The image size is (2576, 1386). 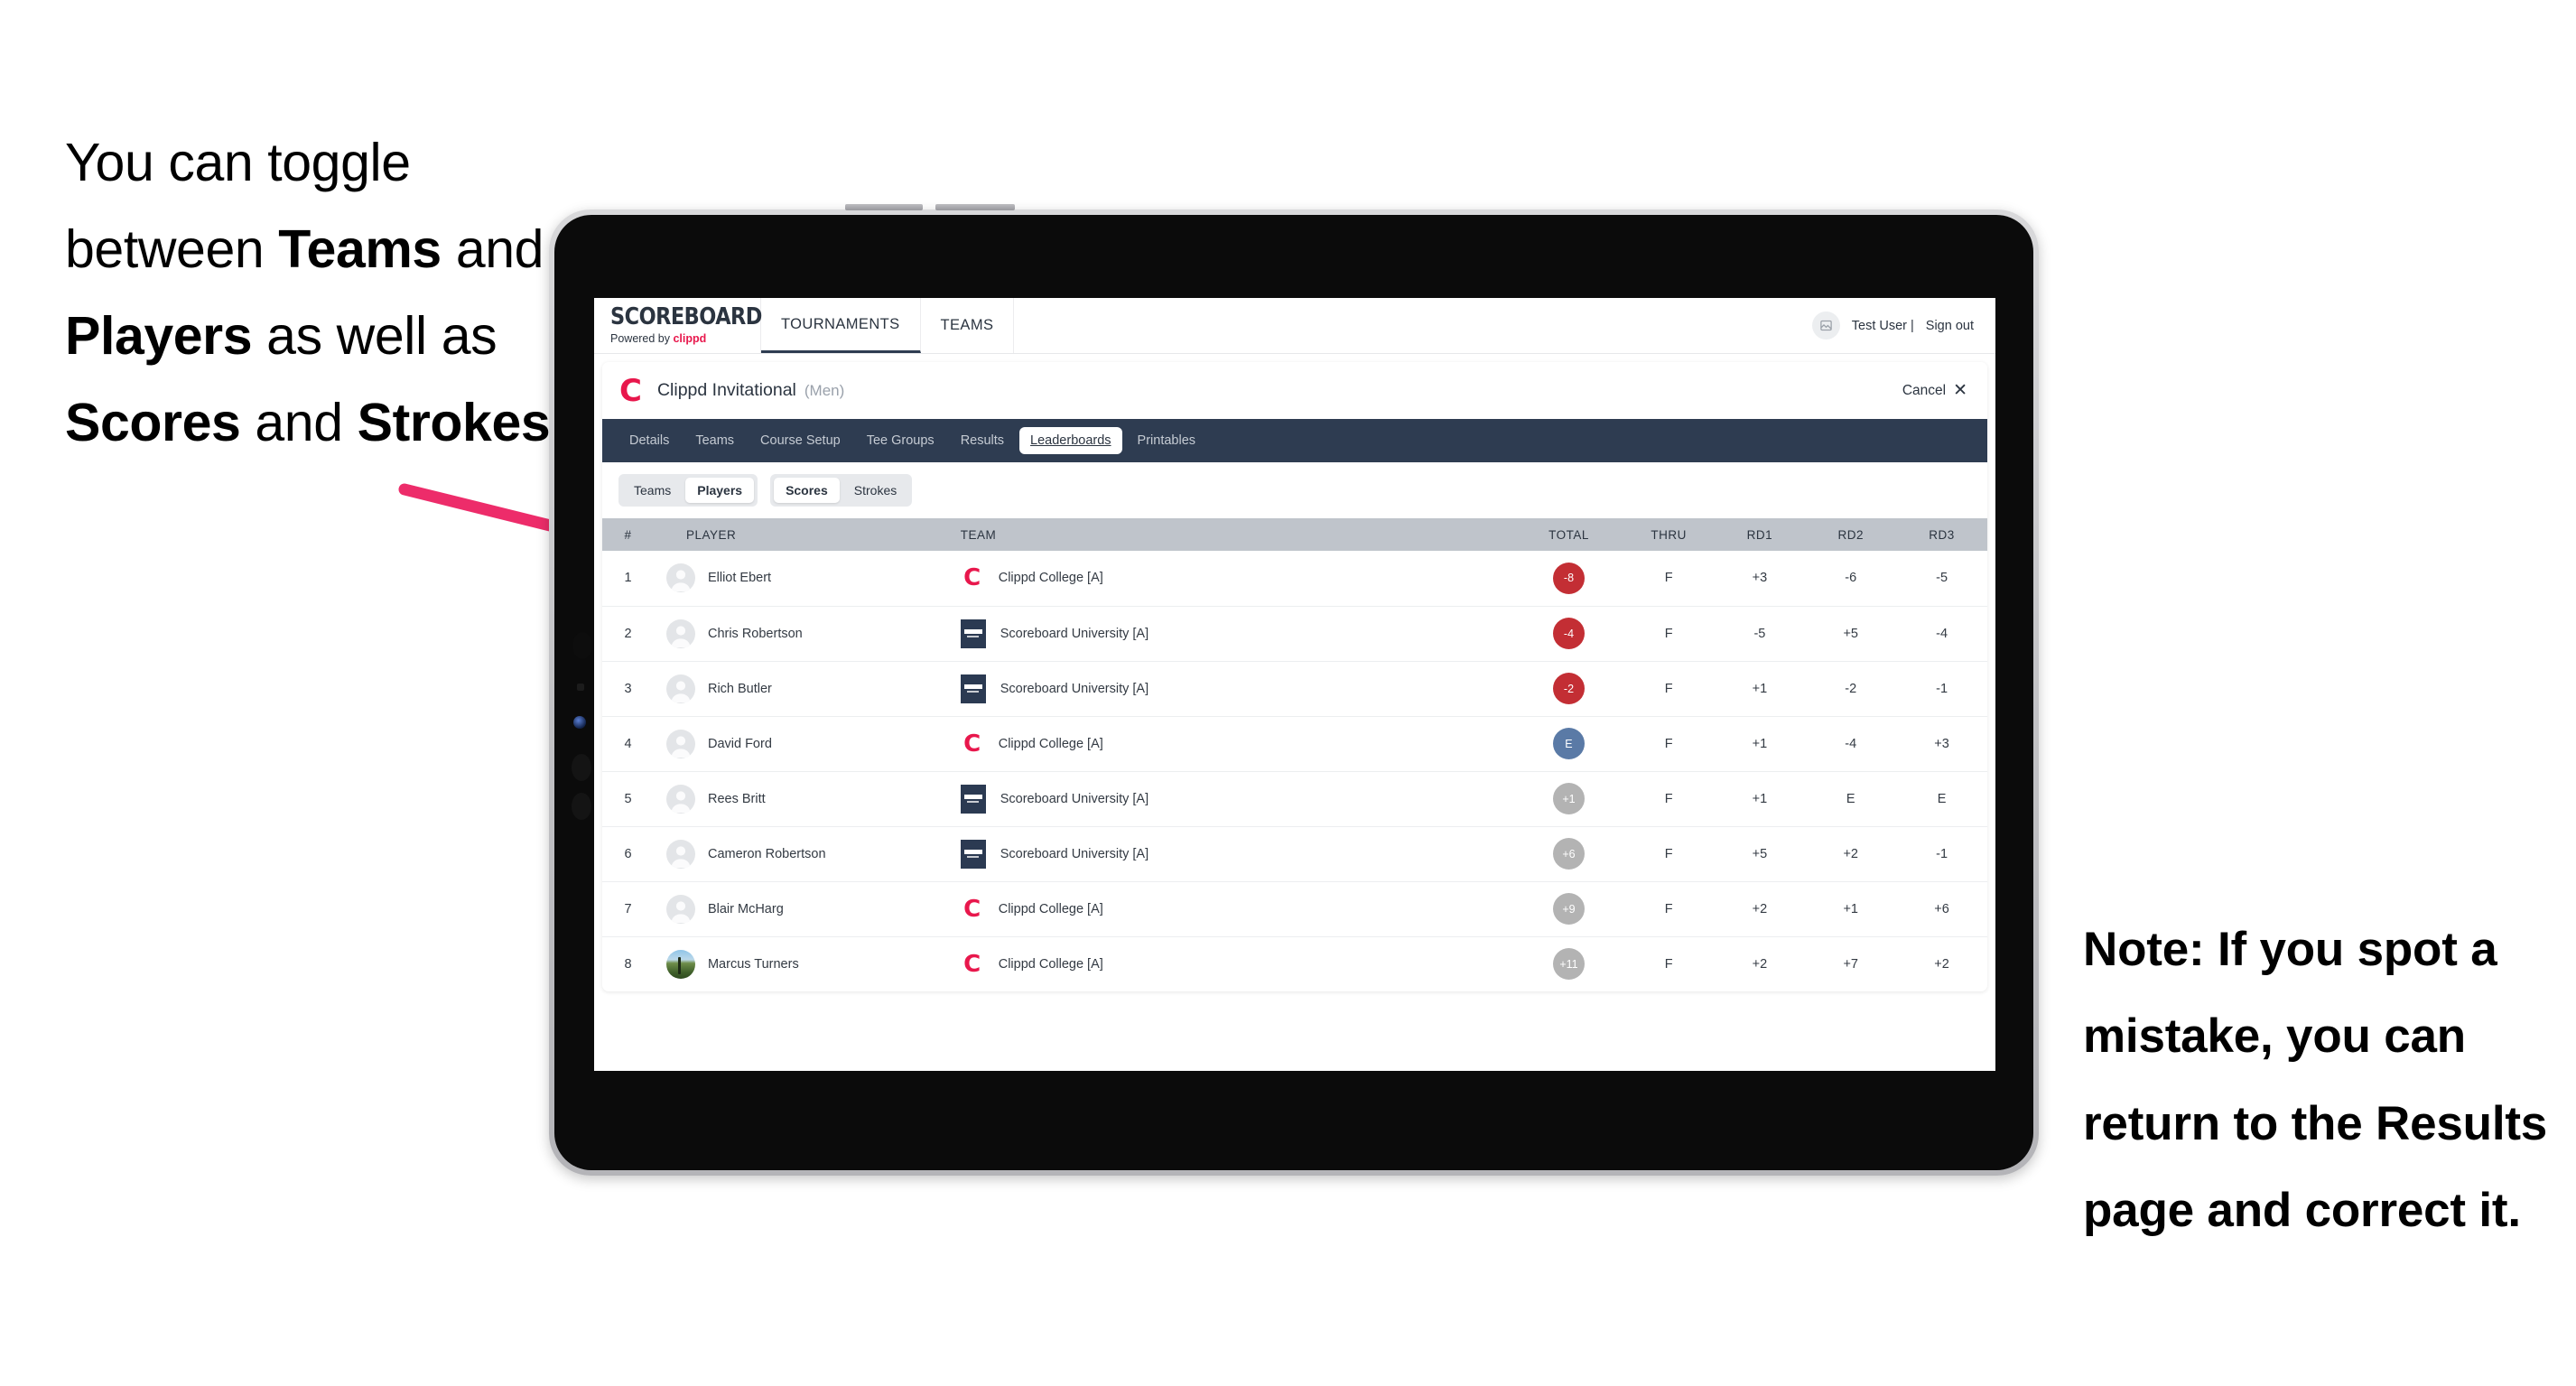 I want to click on photo-avatar, so click(x=680, y=964).